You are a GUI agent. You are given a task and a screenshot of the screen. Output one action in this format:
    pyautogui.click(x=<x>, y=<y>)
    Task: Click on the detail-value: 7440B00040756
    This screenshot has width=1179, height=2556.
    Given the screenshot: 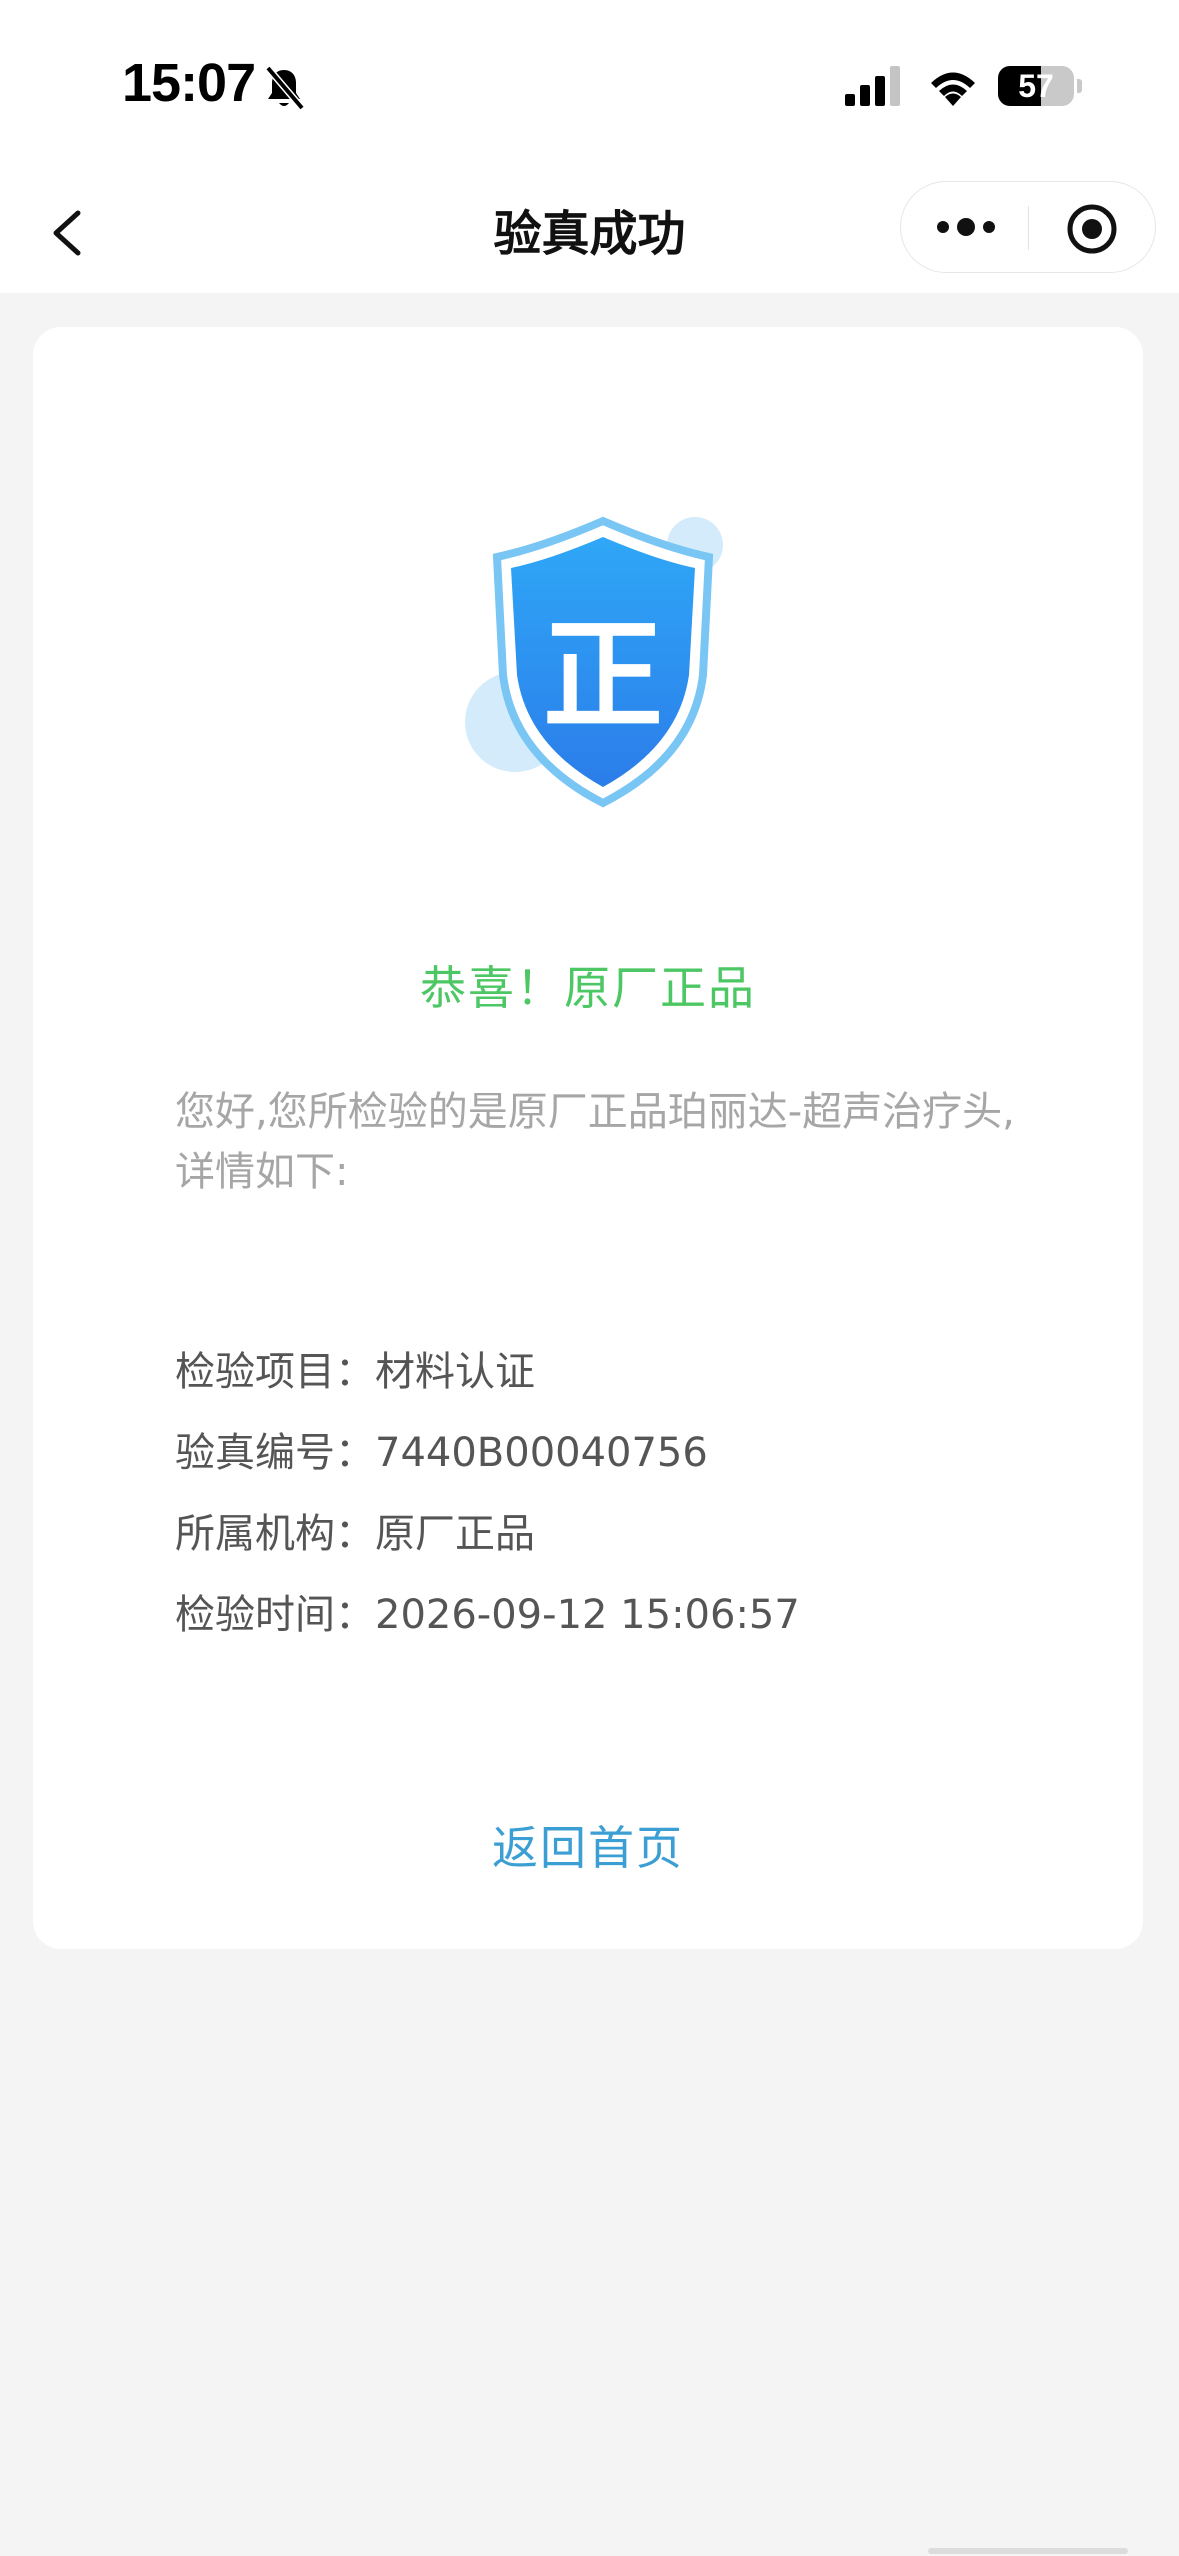 What is the action you would take?
    pyautogui.click(x=541, y=1453)
    